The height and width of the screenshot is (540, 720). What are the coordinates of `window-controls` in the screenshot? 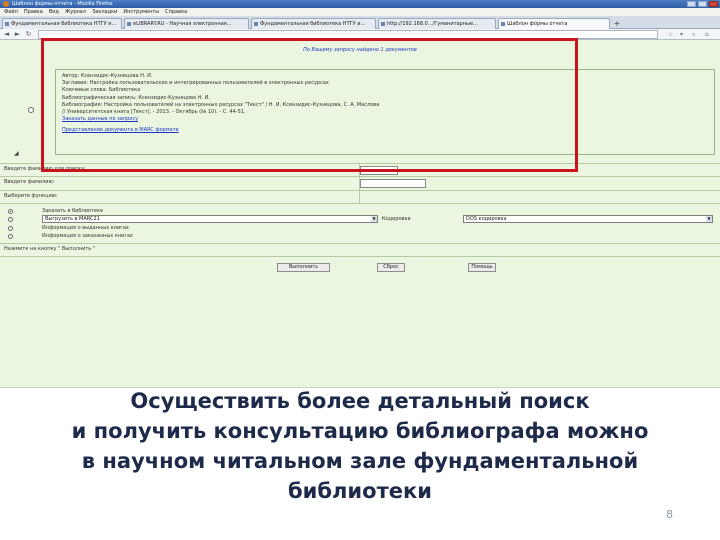 It's located at (702, 4).